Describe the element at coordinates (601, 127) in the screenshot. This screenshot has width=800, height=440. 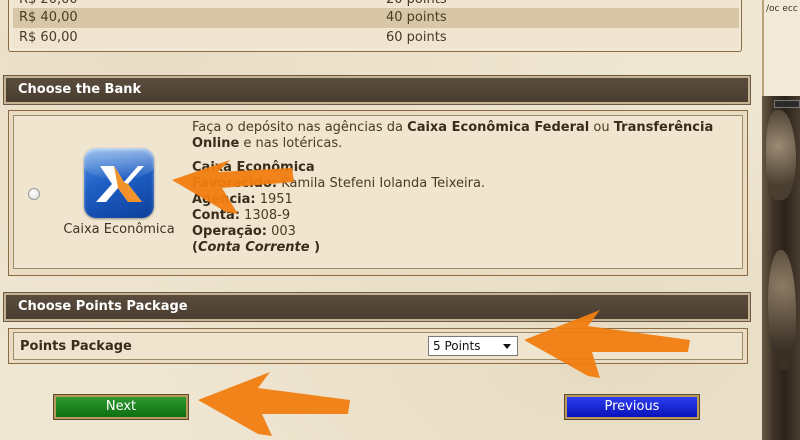
I see `intro-or: ou` at that location.